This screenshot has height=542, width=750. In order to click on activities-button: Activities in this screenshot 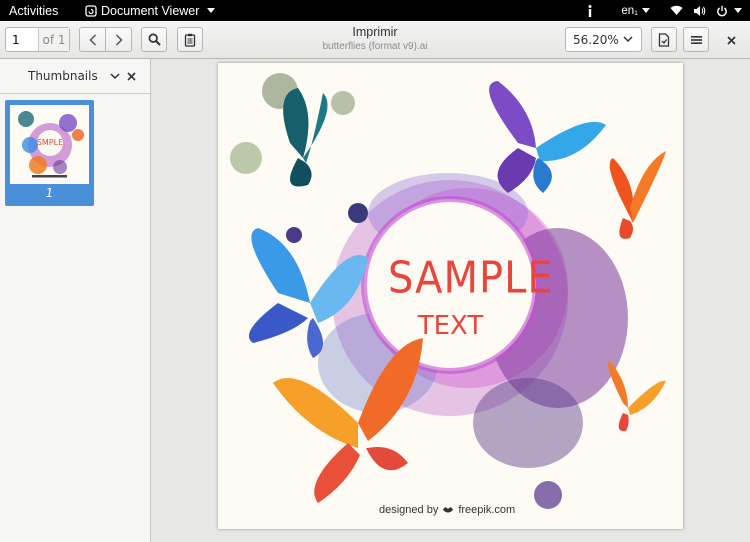, I will do `click(42, 11)`.